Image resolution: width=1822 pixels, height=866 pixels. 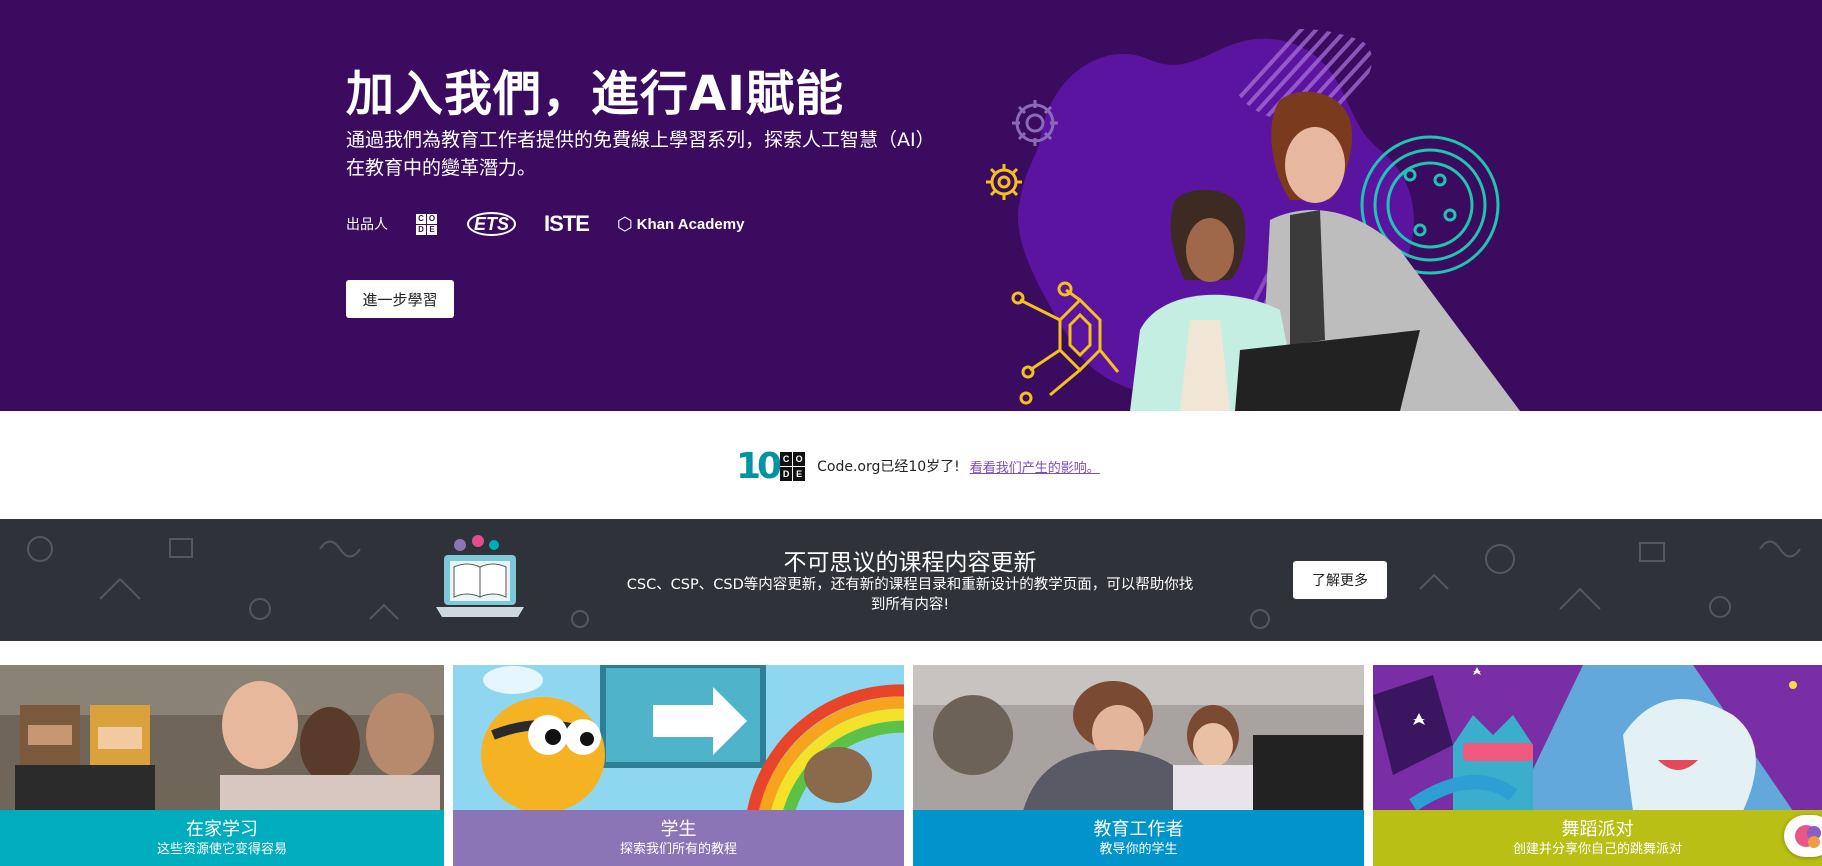 I want to click on anniversary-strip: 10 C O D E Code.org已经10岁了! 看看我们产生的影响。, so click(x=911, y=465).